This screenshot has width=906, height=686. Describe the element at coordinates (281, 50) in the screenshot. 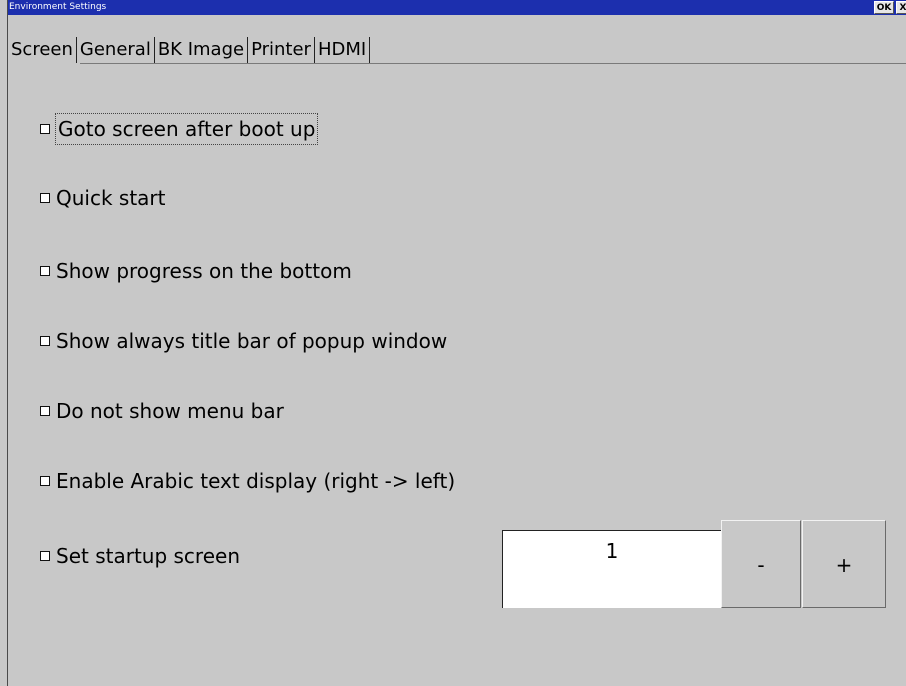

I see `tab-printer: Printer` at that location.